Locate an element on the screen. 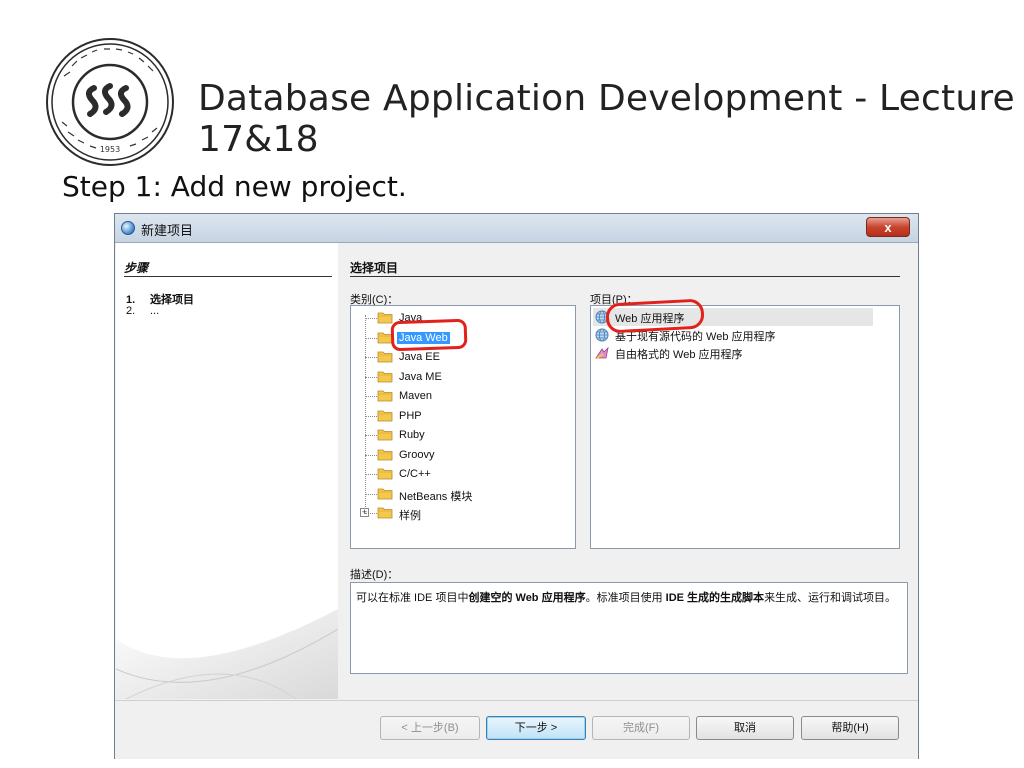  help-button: 帮助(H) is located at coordinates (850, 728).